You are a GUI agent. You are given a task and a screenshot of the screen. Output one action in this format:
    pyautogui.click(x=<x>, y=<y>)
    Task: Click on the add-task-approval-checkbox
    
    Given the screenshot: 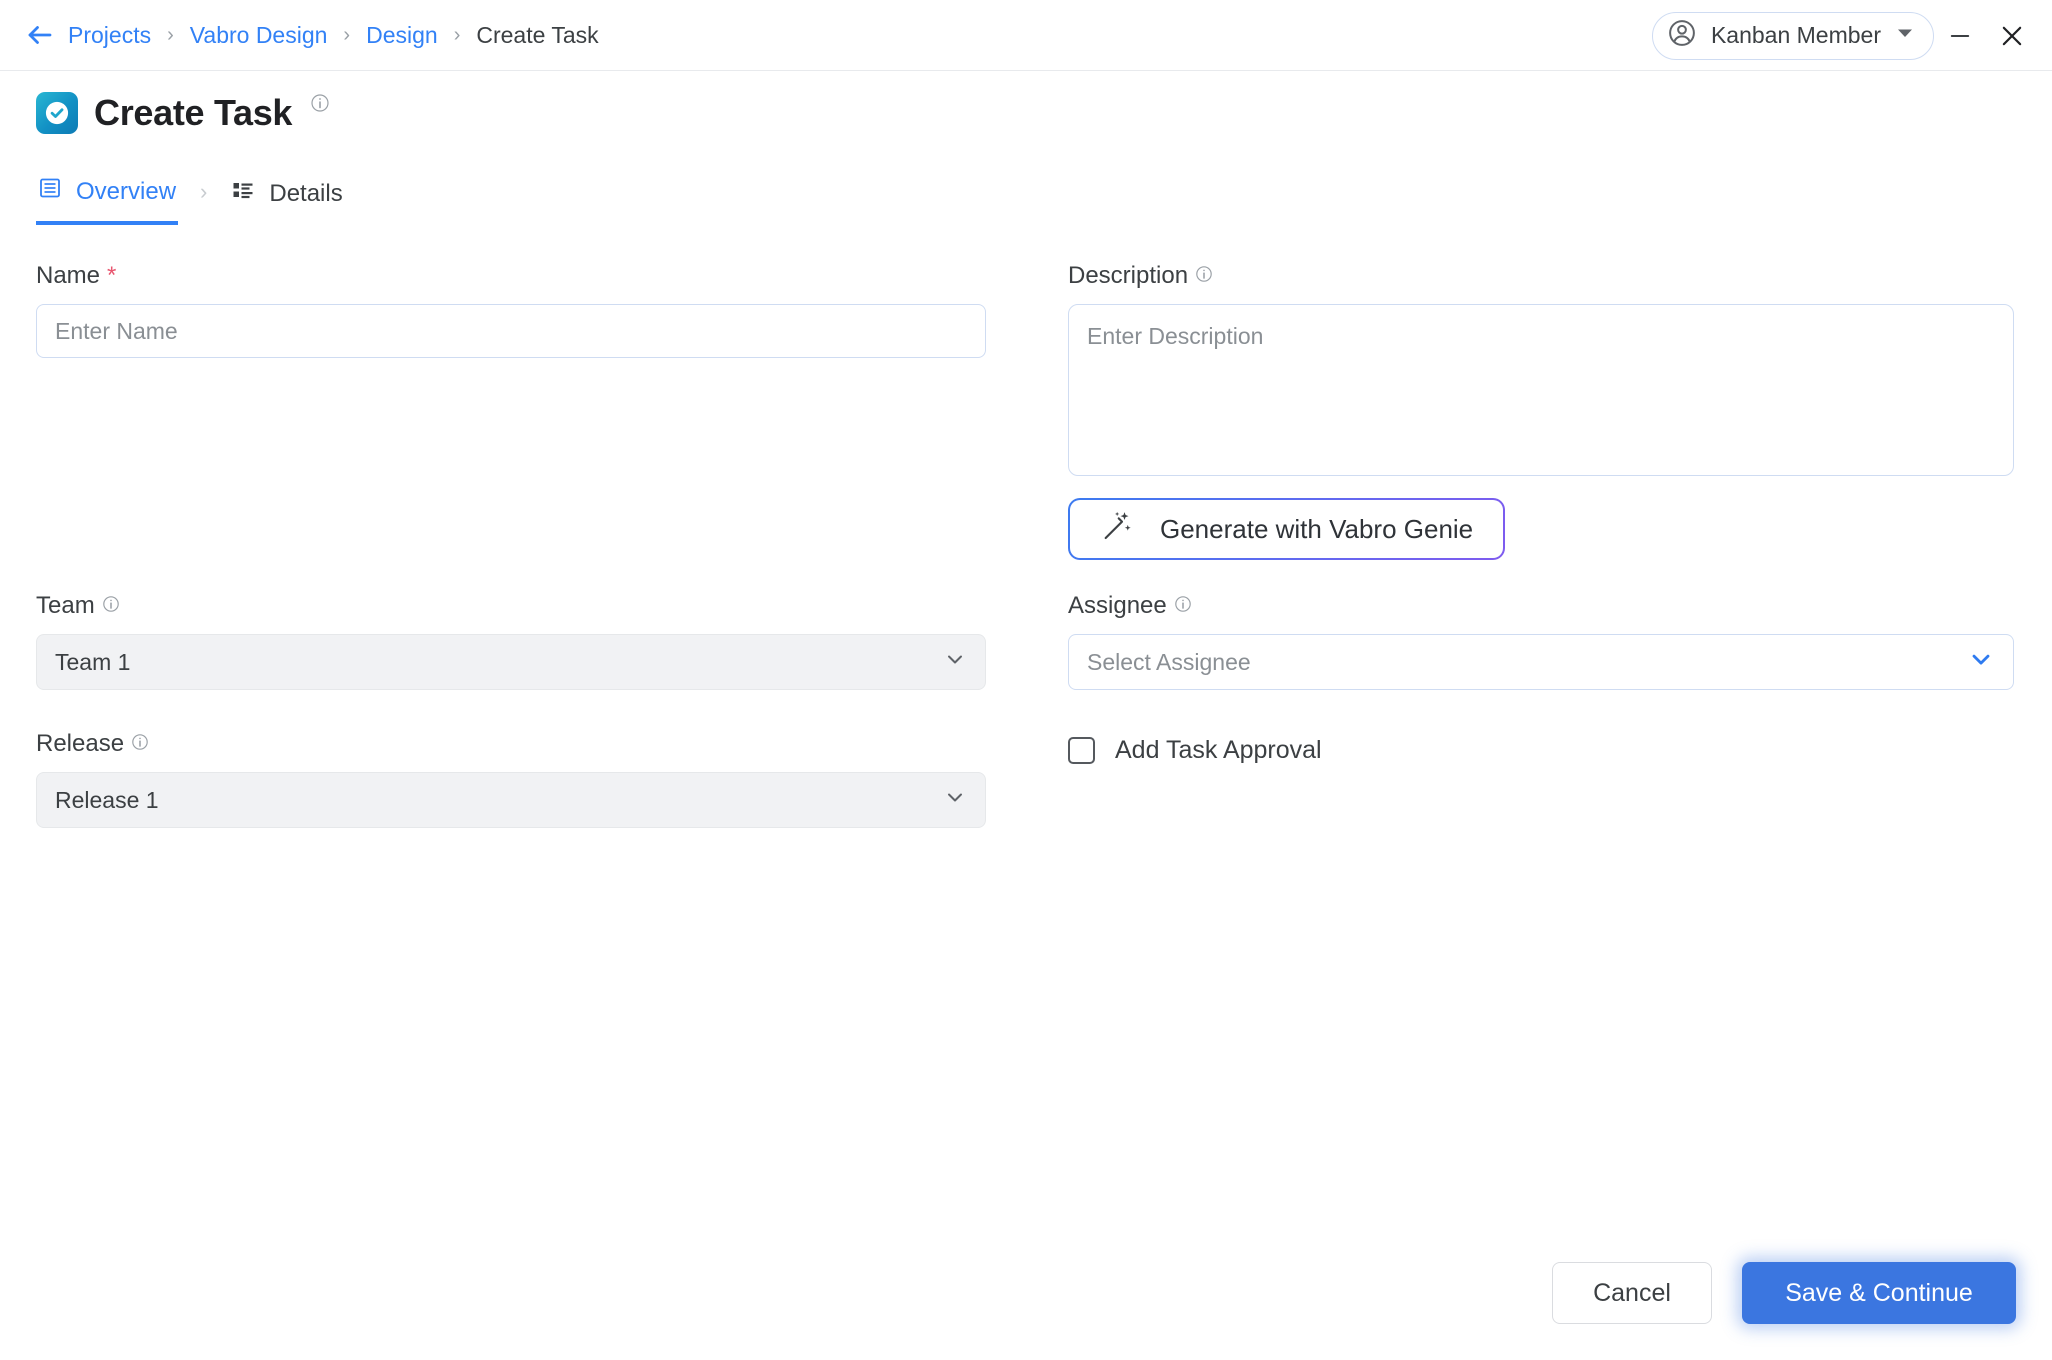 What is the action you would take?
    pyautogui.click(x=1081, y=750)
    